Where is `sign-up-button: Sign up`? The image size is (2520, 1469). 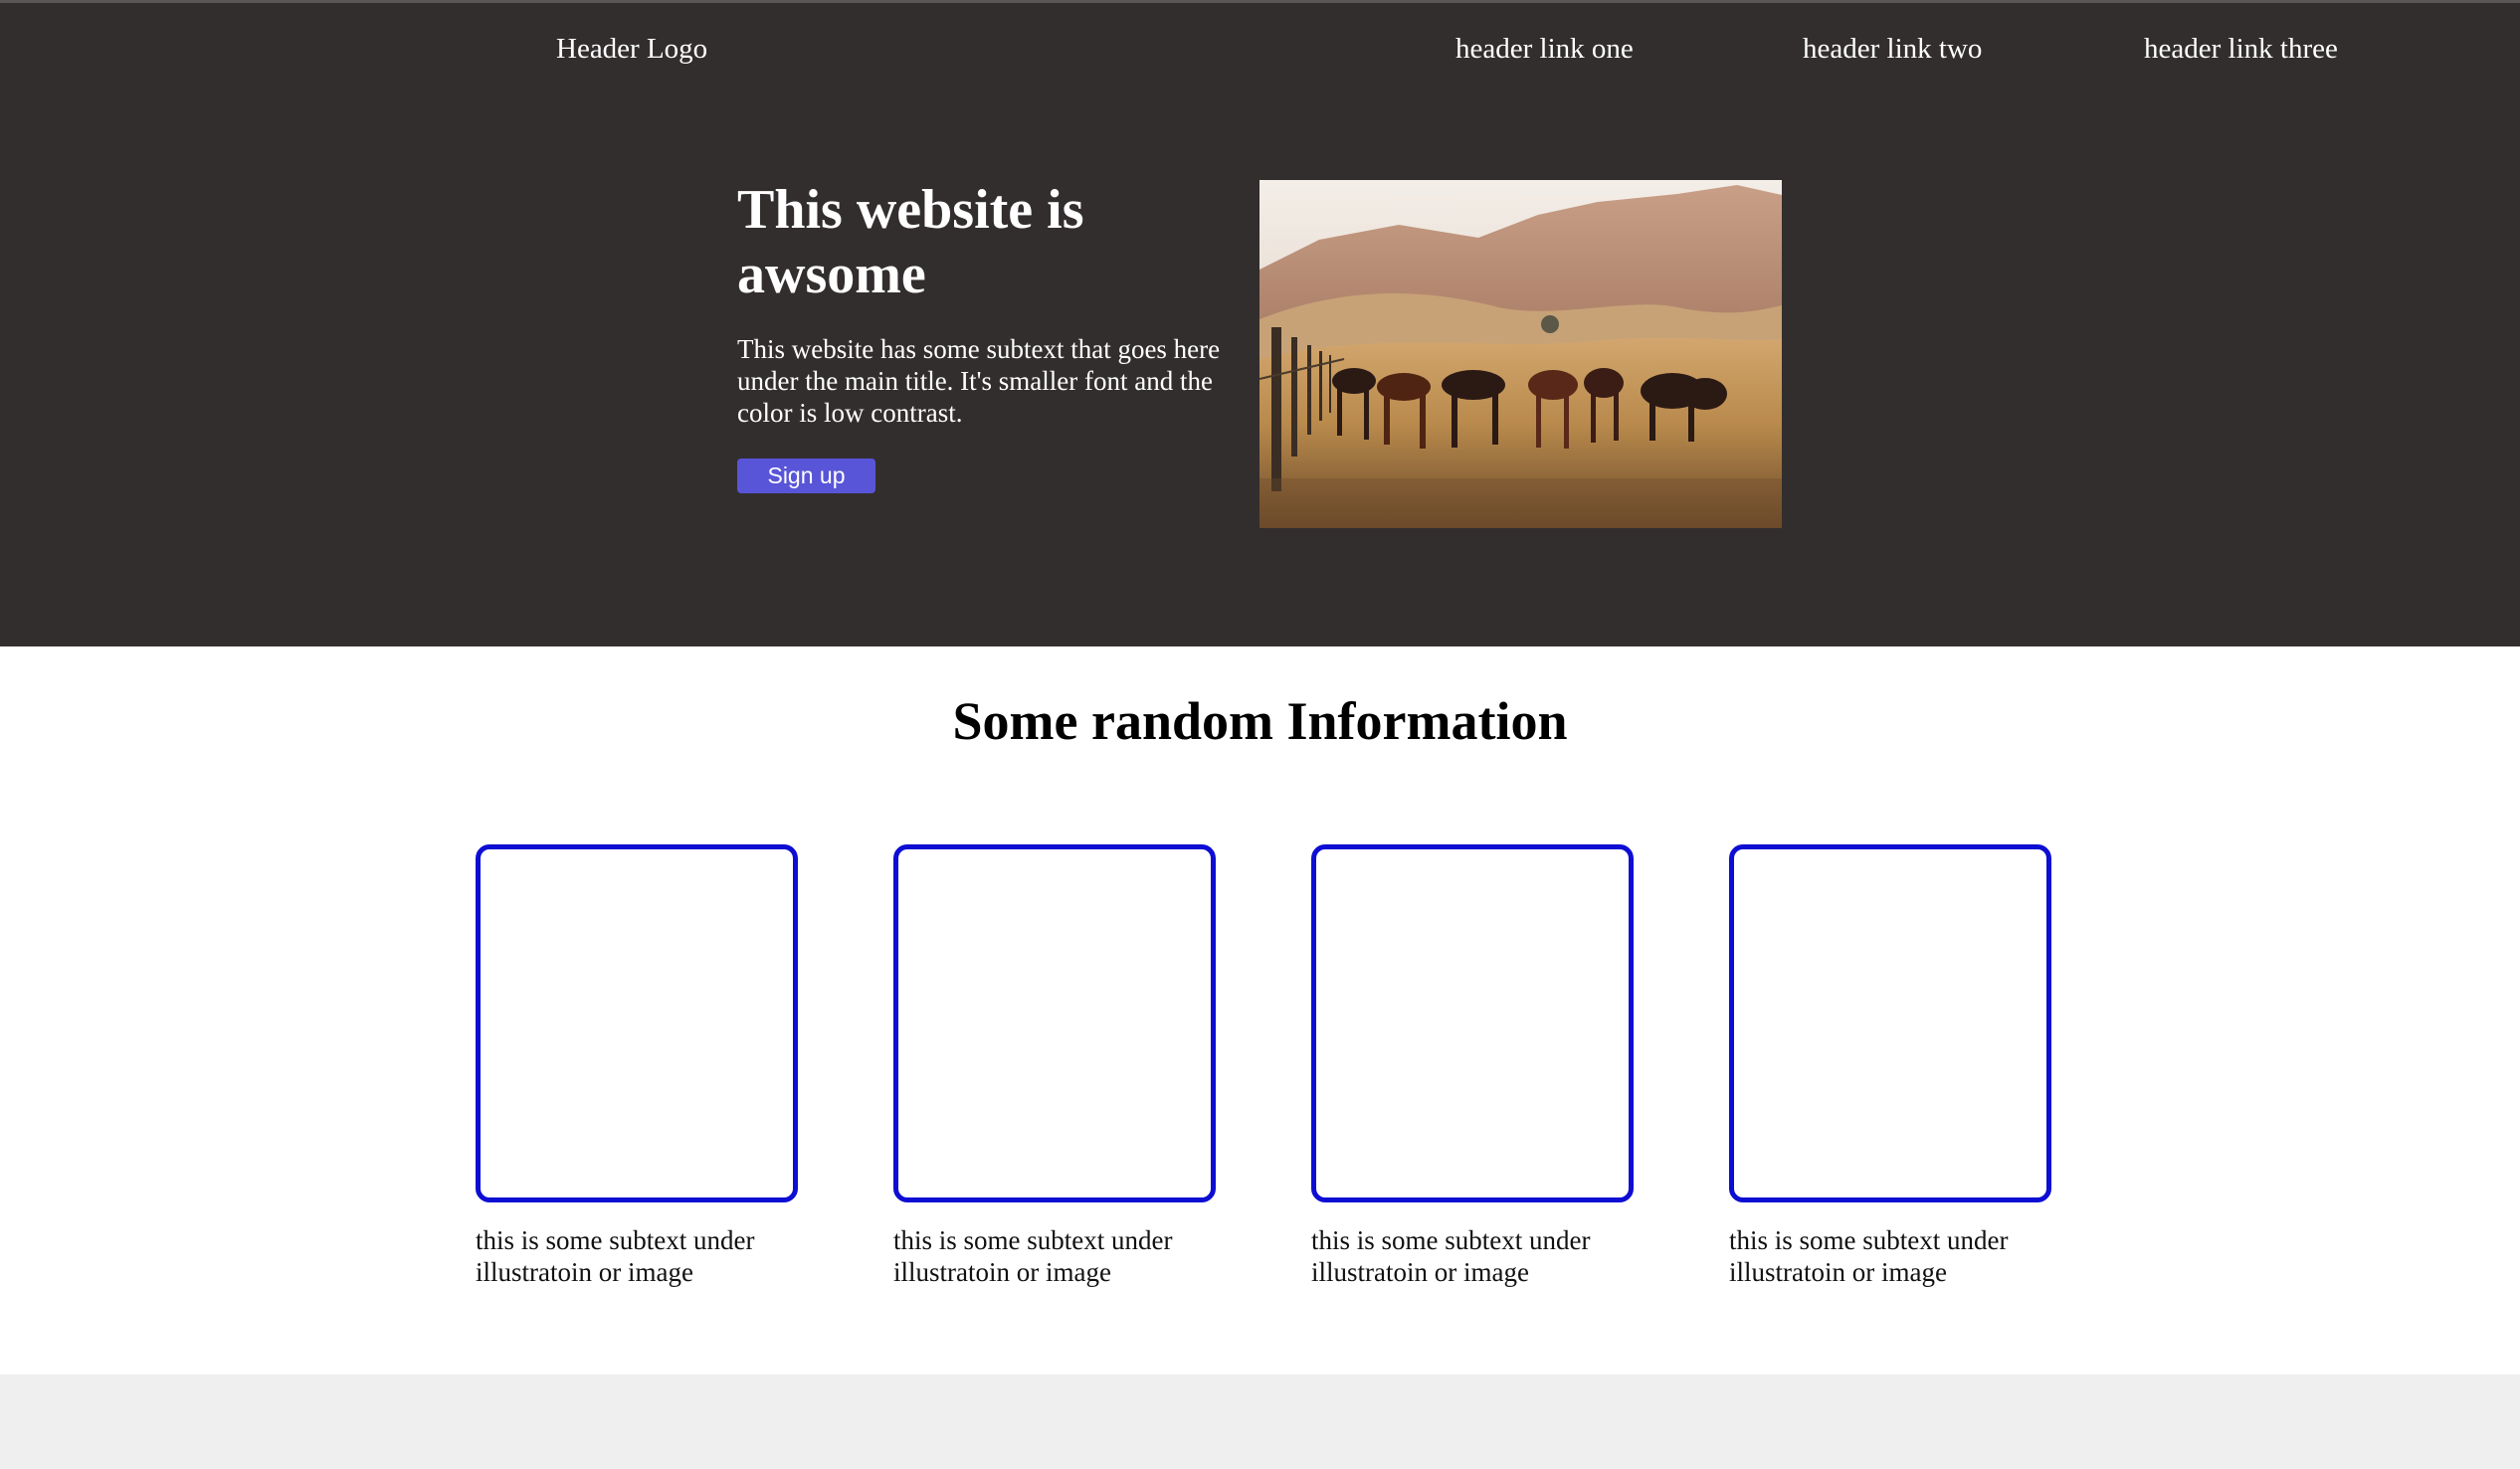 sign-up-button: Sign up is located at coordinates (806, 476).